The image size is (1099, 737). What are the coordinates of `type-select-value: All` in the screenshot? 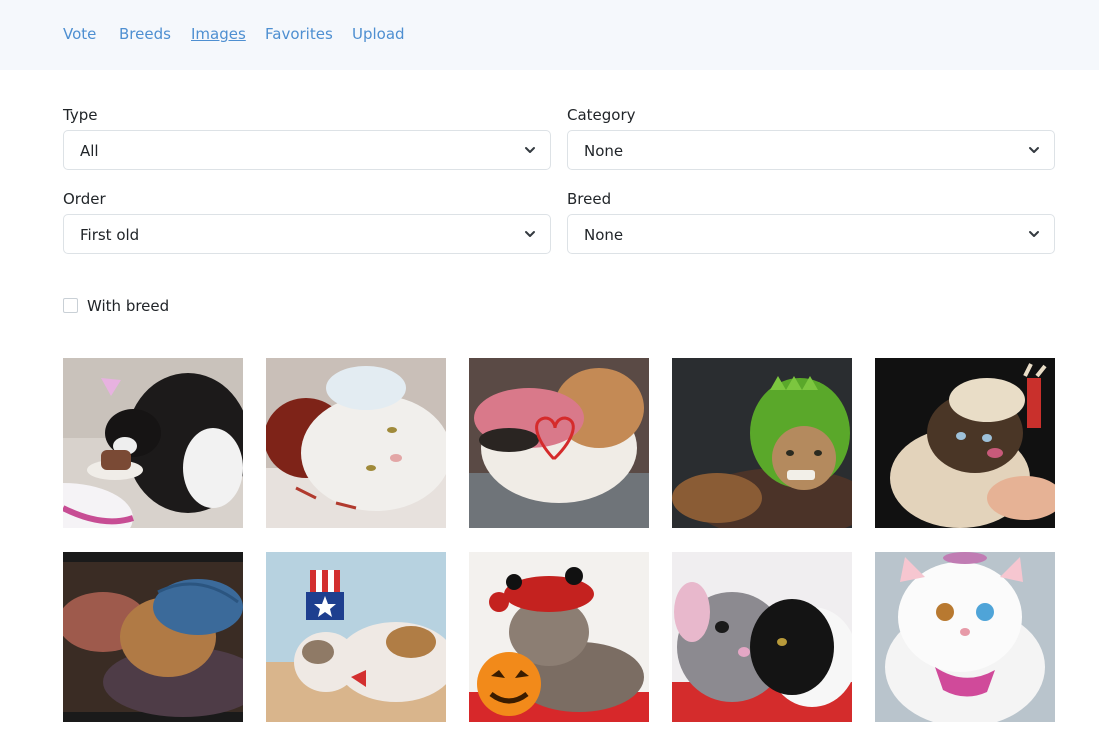 It's located at (89, 151).